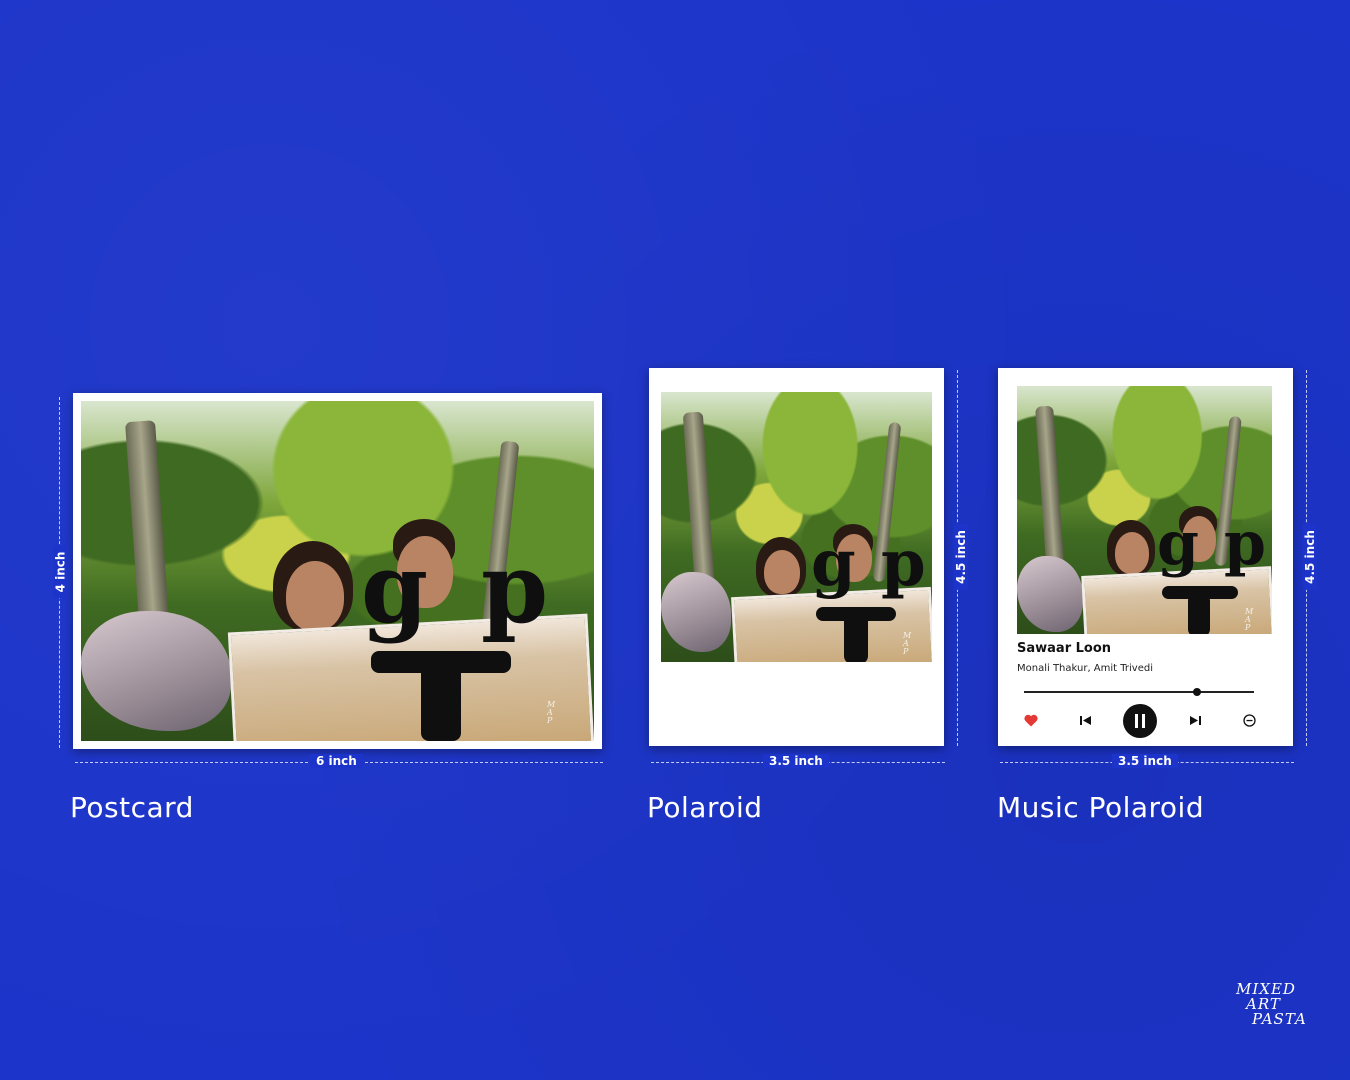 The width and height of the screenshot is (1350, 1080). What do you see at coordinates (1031, 720) in the screenshot?
I see `heart-icon` at bounding box center [1031, 720].